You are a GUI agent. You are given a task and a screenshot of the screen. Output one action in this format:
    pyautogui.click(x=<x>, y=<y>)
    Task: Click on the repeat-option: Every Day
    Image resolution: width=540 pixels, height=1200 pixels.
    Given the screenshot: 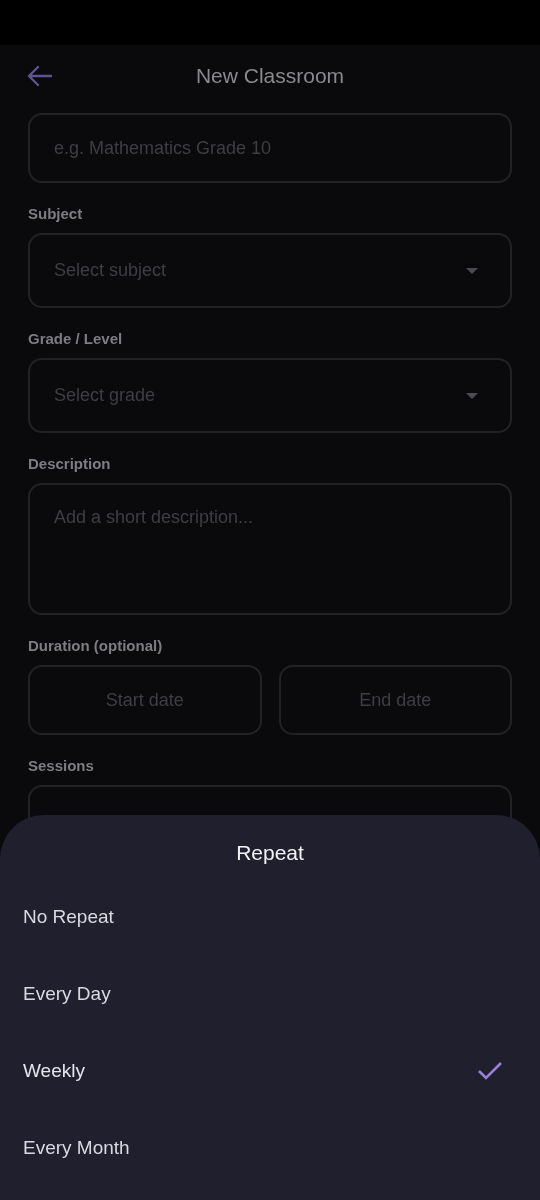 What is the action you would take?
    pyautogui.click(x=270, y=993)
    